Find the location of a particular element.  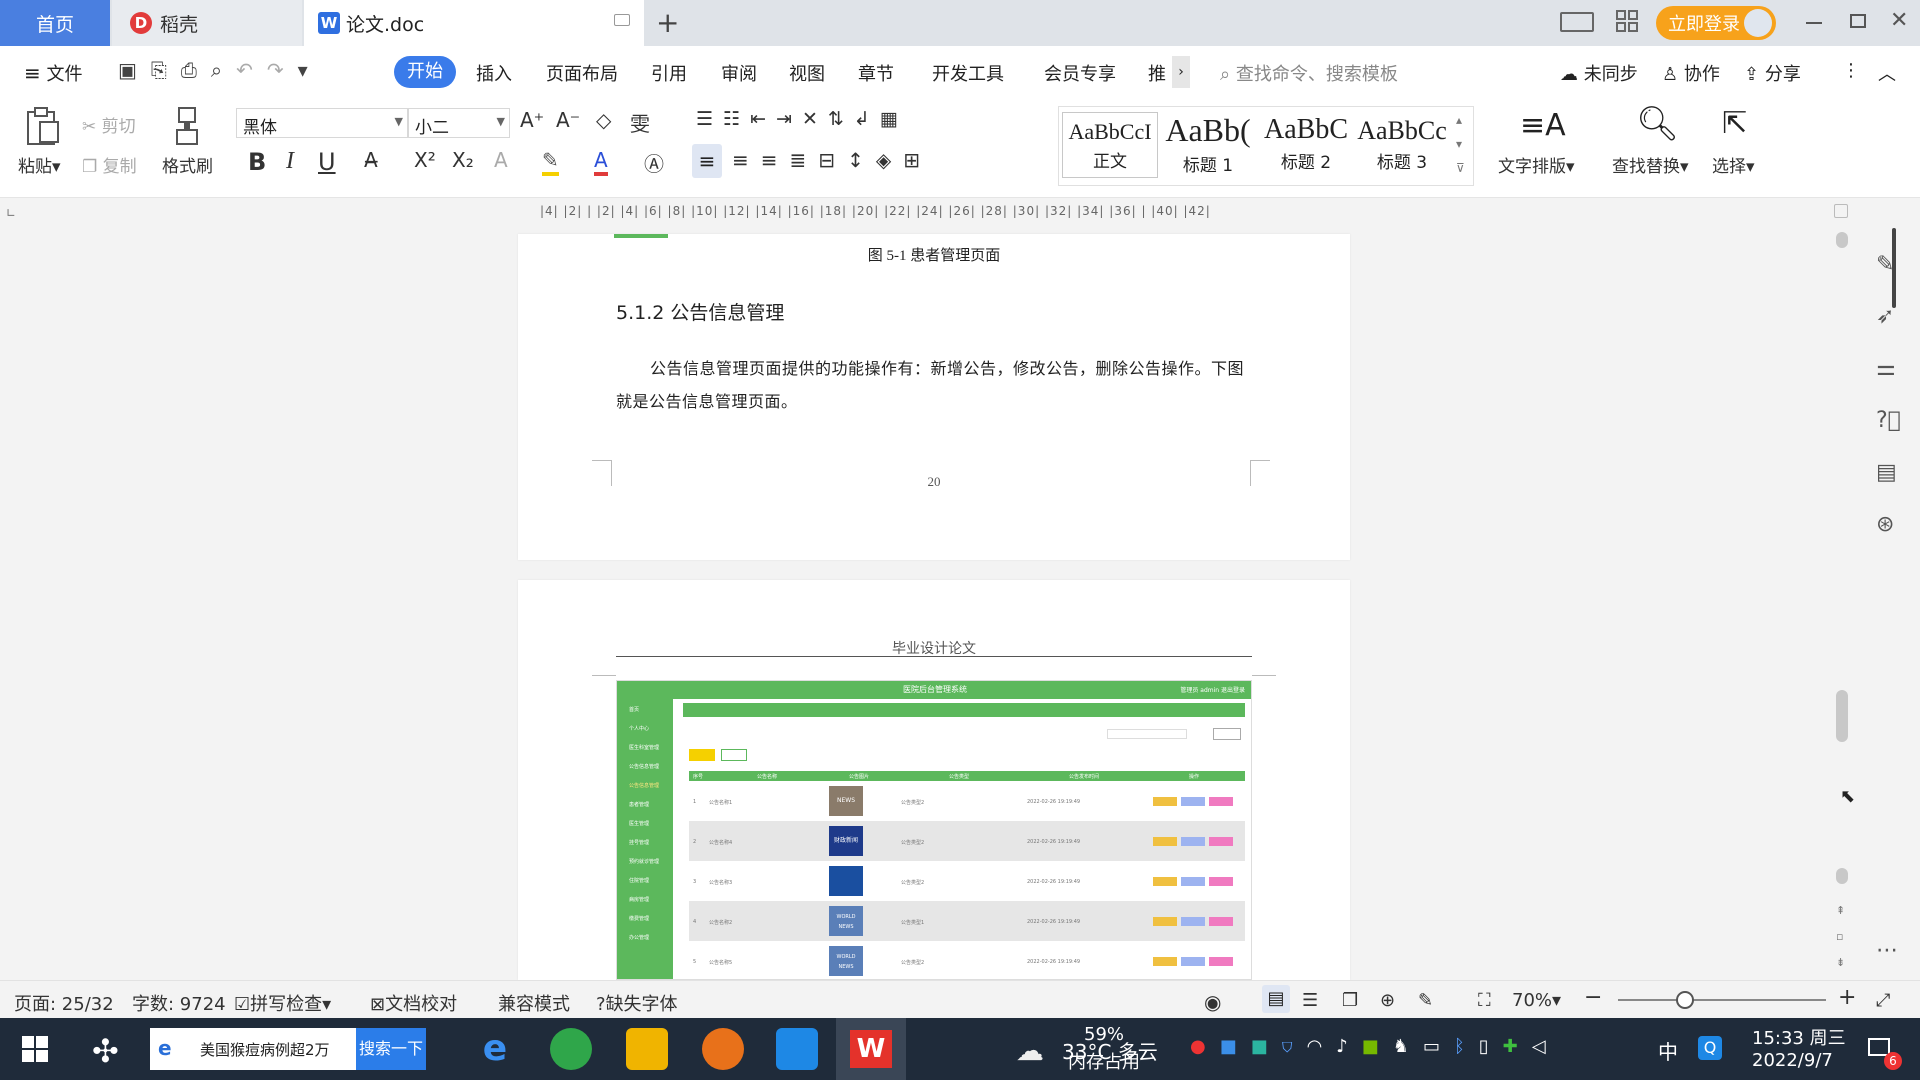

tab-home: 首页 is located at coordinates (55, 23).